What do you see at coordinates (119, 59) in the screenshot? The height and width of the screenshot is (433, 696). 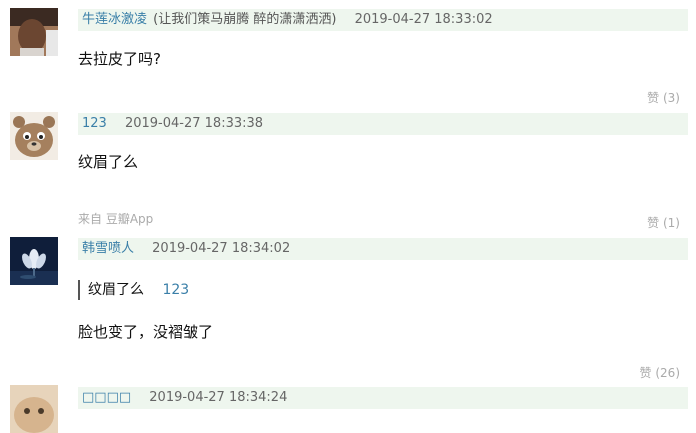 I see `comment-text: 去拉皮了吗?` at bounding box center [119, 59].